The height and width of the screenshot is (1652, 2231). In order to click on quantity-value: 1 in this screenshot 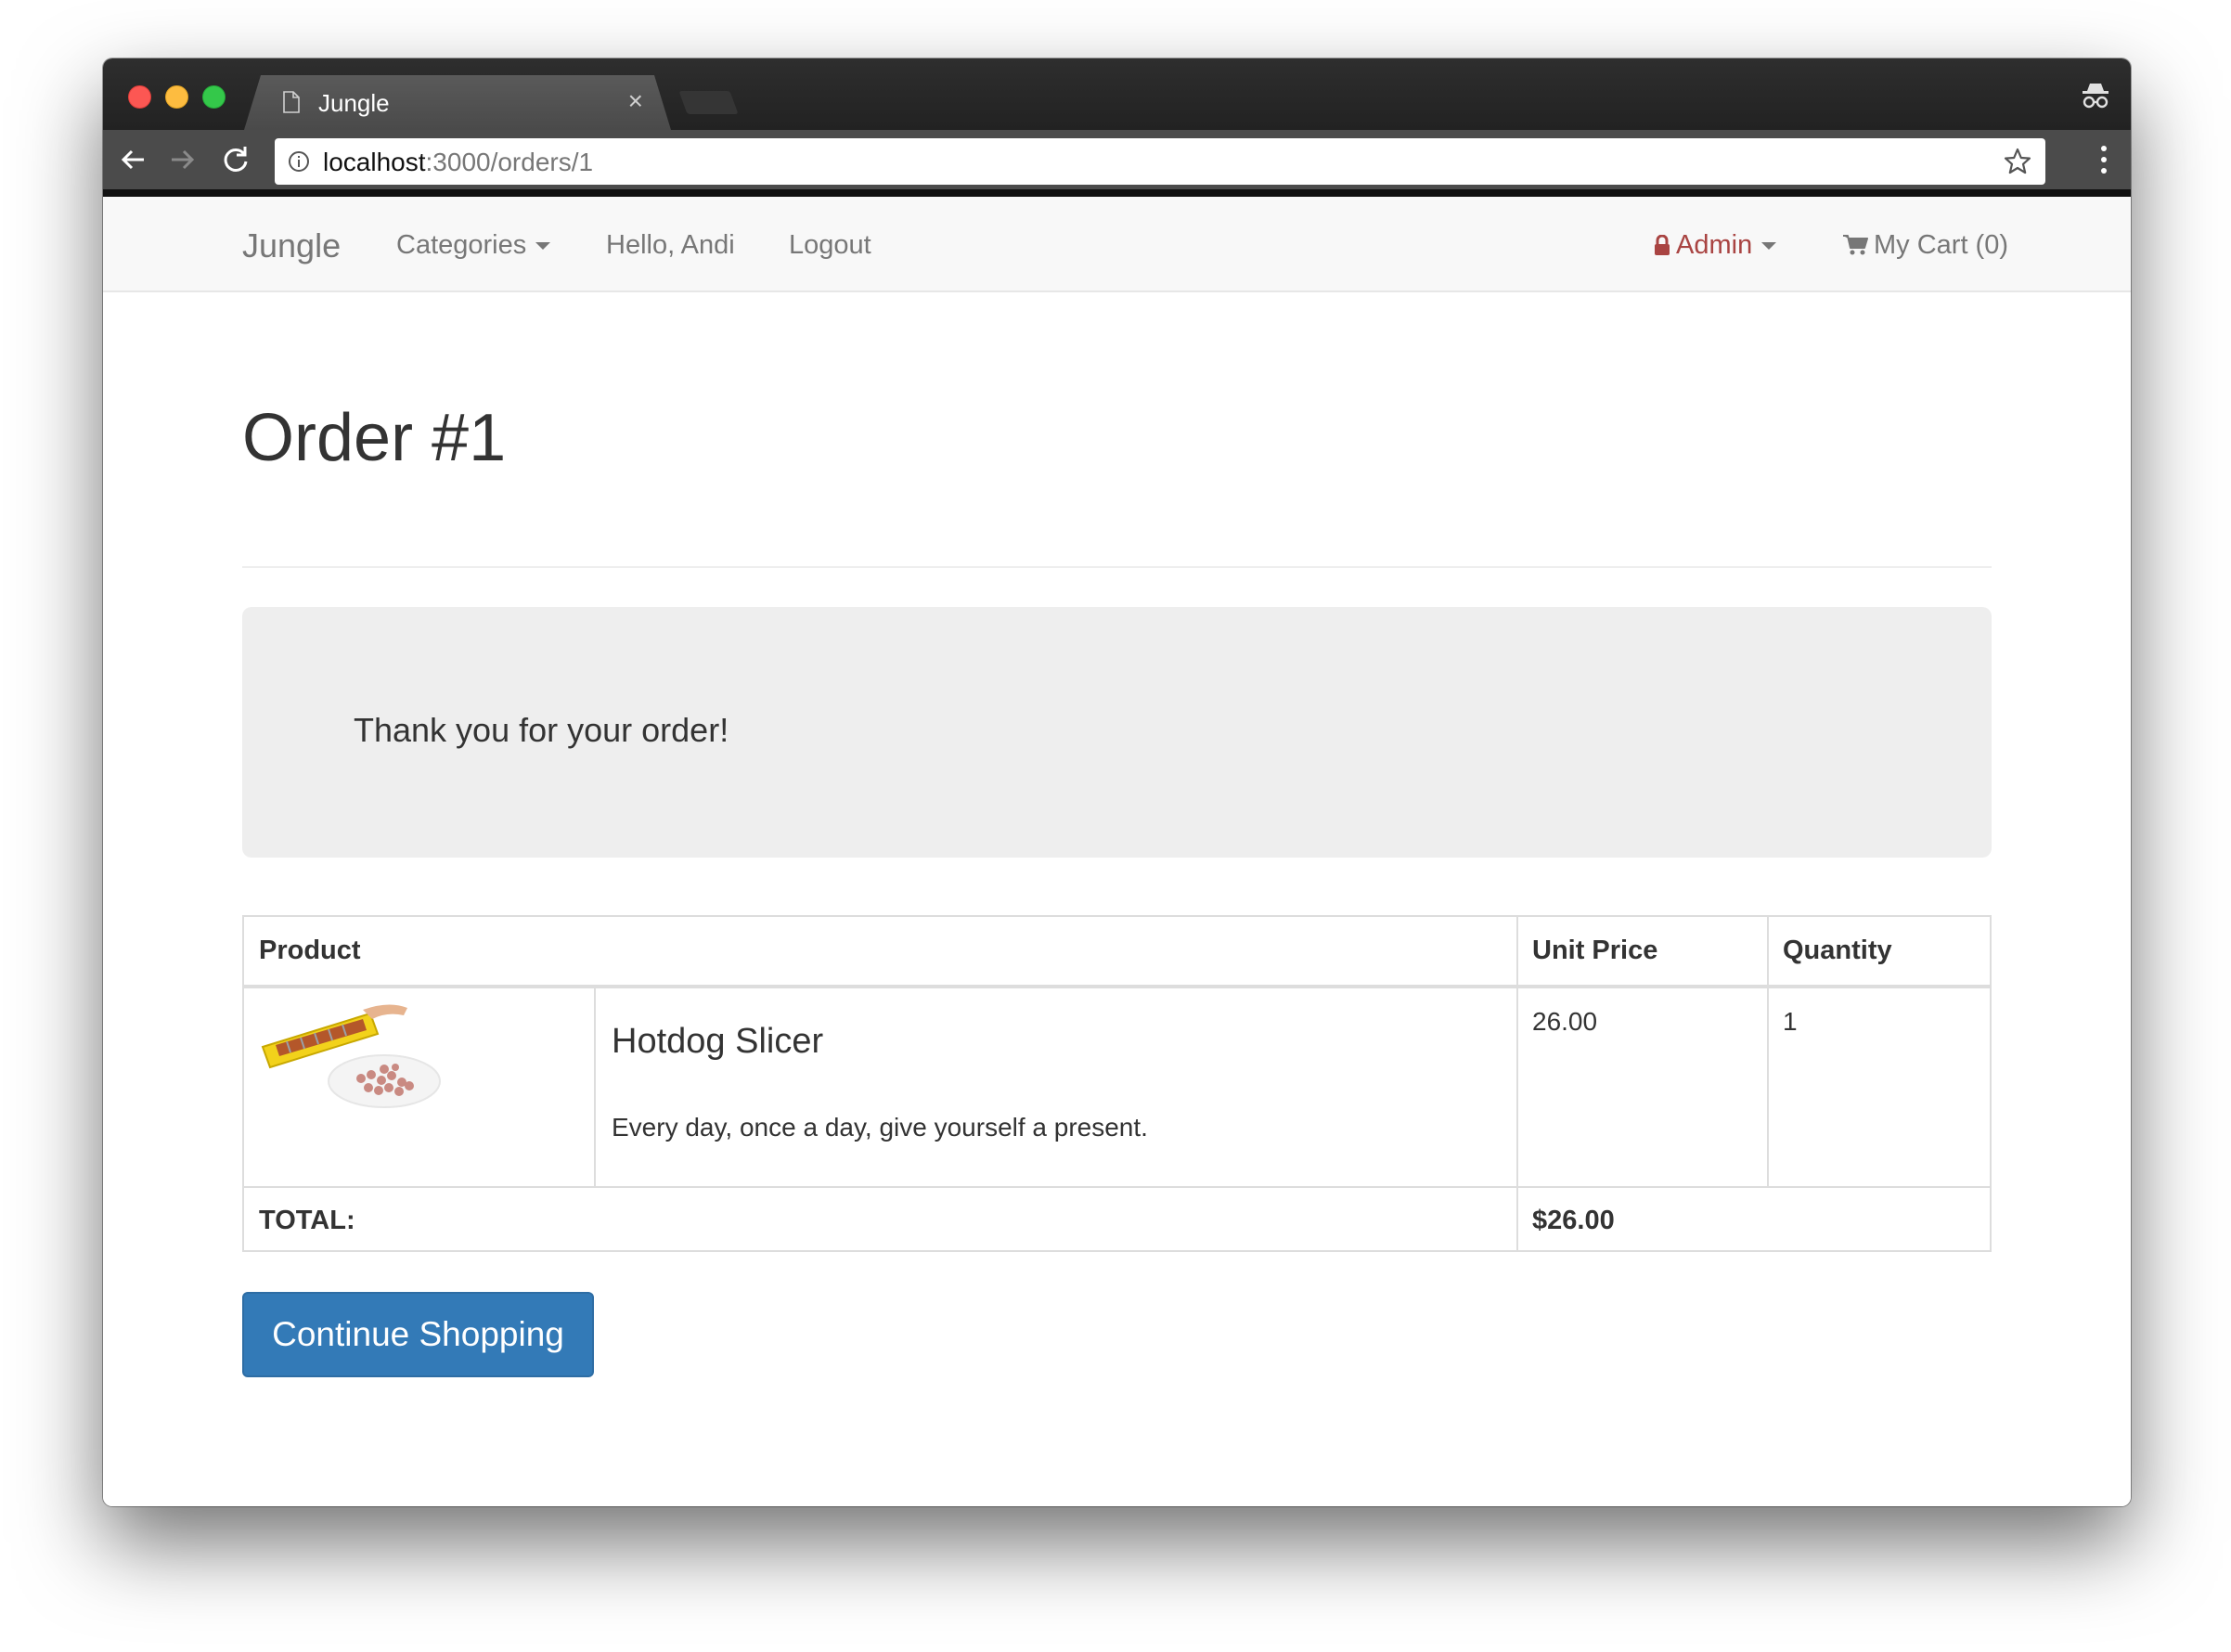, I will do `click(1790, 1021)`.